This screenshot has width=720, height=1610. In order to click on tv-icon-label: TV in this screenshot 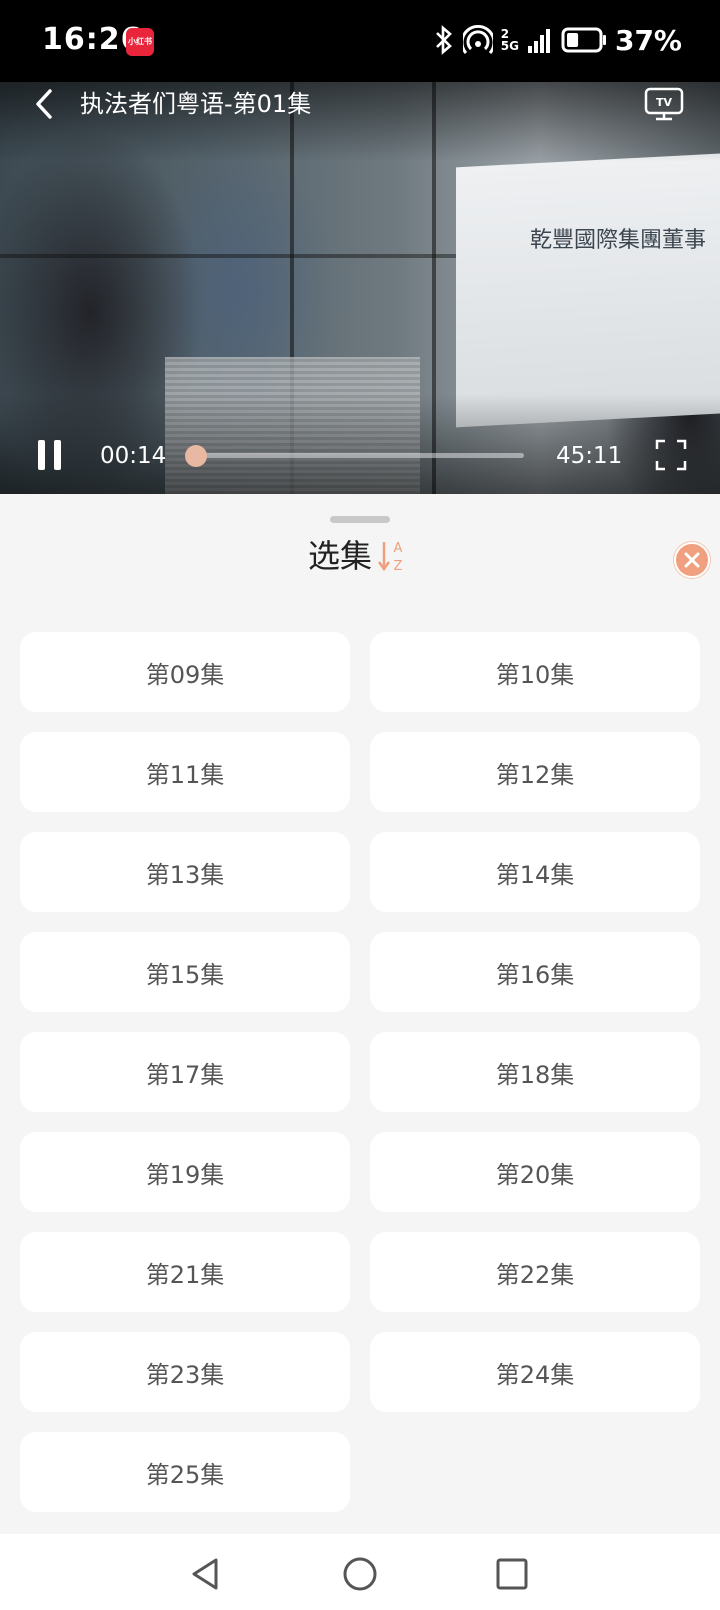, I will do `click(664, 102)`.